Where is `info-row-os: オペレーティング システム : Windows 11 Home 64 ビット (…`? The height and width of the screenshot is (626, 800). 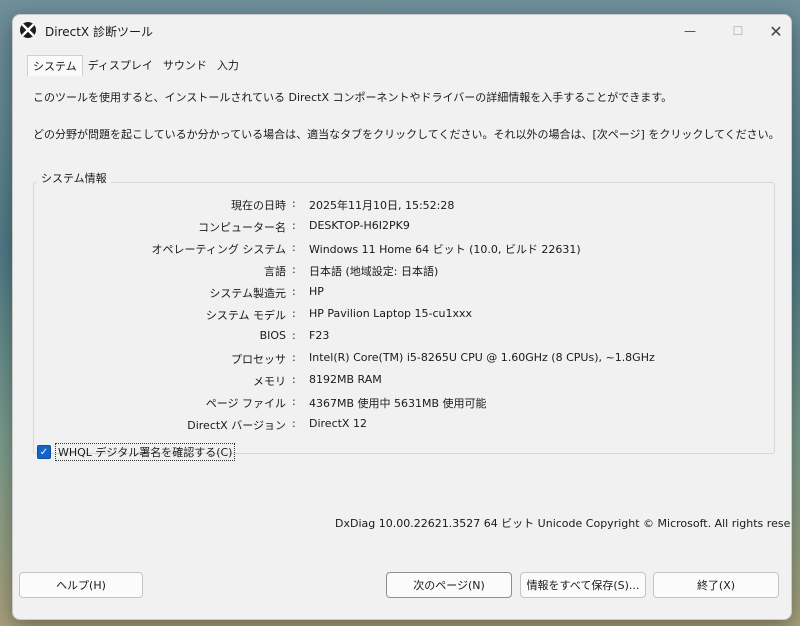
info-row-os: オペレーティング システム : Windows 11 Home 64 ビット (… is located at coordinates (404, 249).